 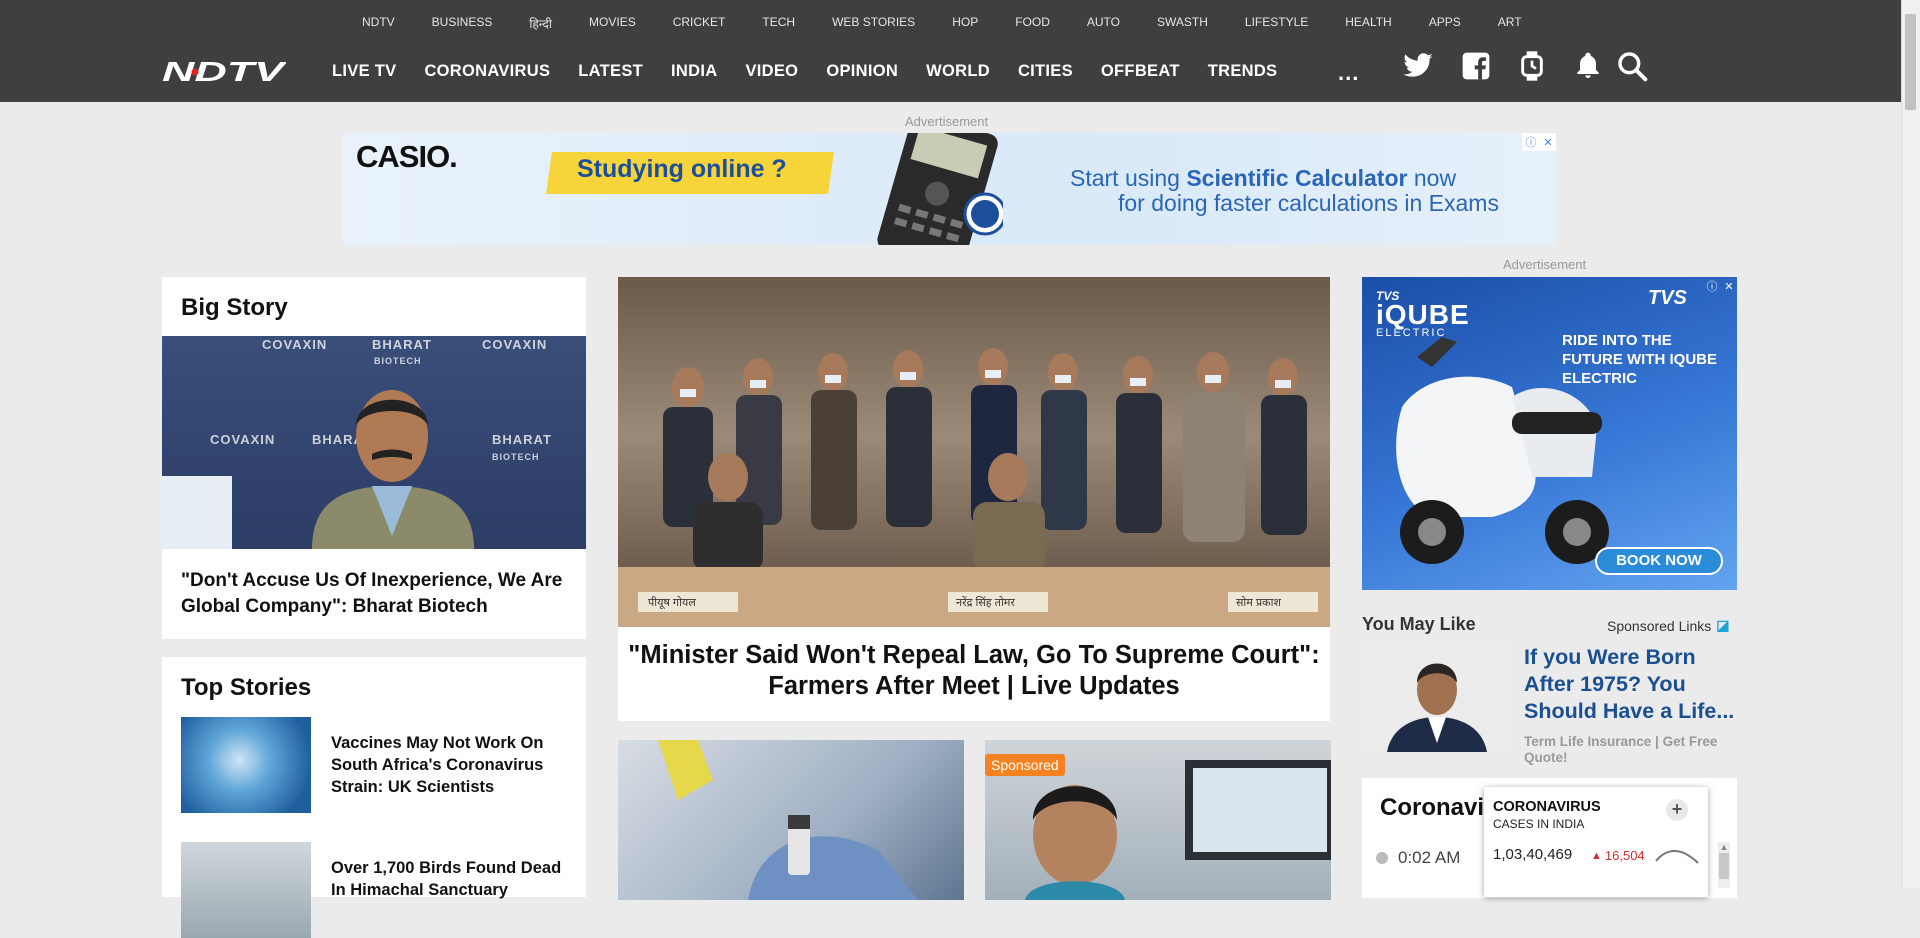 What do you see at coordinates (364, 71) in the screenshot?
I see `main-nav-item: LIVE TV` at bounding box center [364, 71].